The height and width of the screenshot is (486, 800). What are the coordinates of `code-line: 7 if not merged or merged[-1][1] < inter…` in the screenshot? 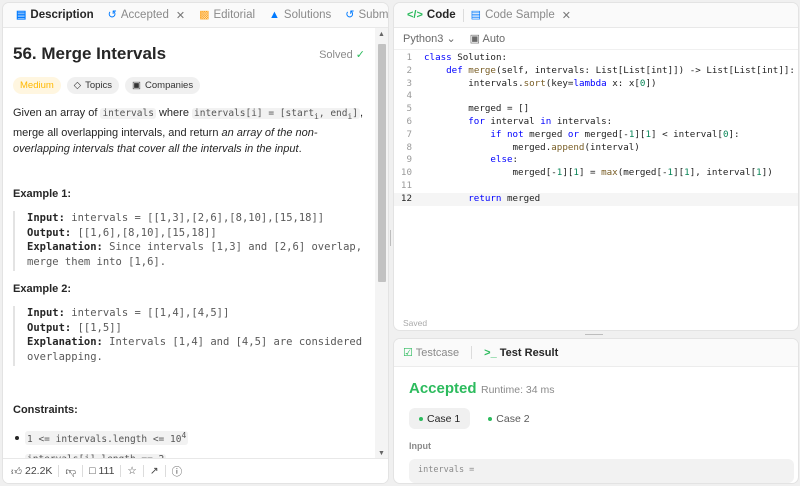 It's located at (596, 135).